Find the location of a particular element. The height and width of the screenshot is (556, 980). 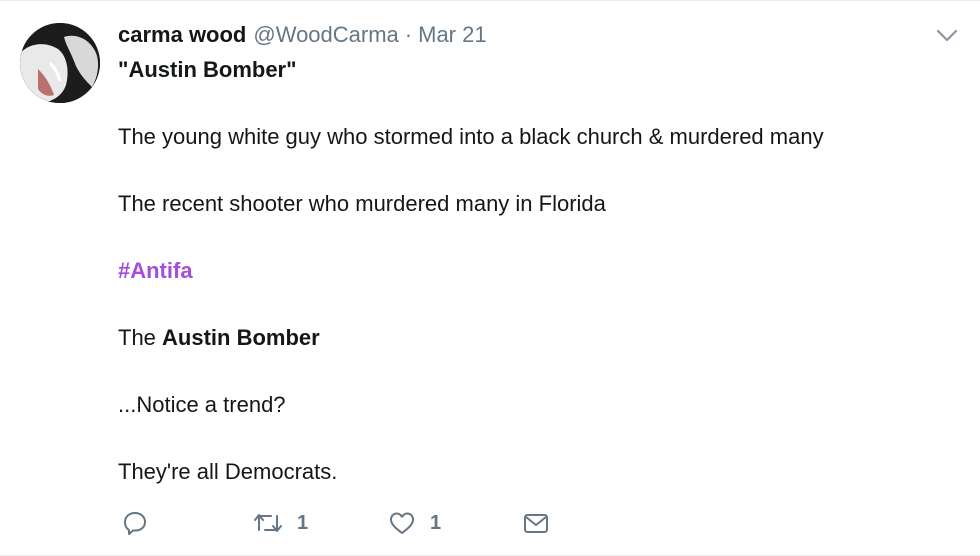

retweet-button: 1 is located at coordinates (280, 523).